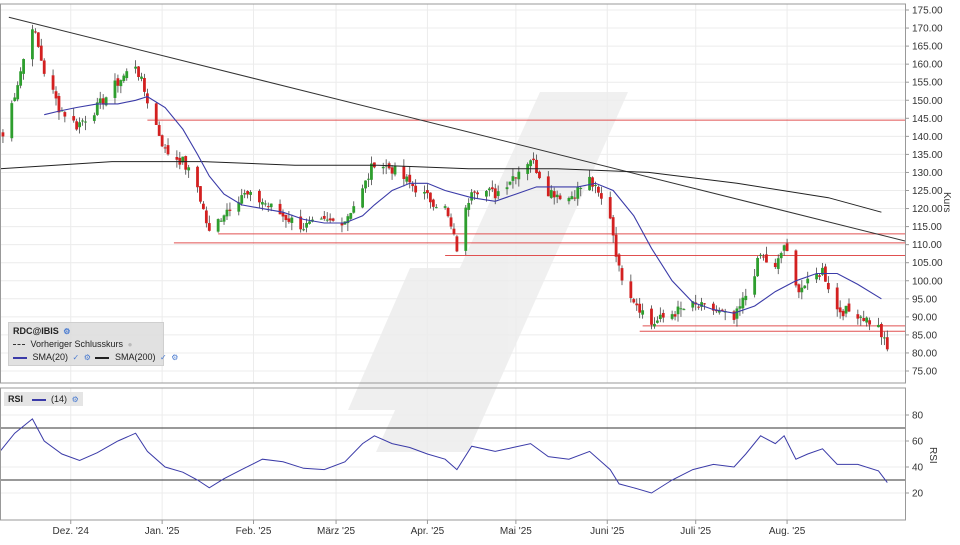  What do you see at coordinates (72, 344) in the screenshot?
I see `legend-prev-close-row: Vorheriger Schlusskurs ●` at bounding box center [72, 344].